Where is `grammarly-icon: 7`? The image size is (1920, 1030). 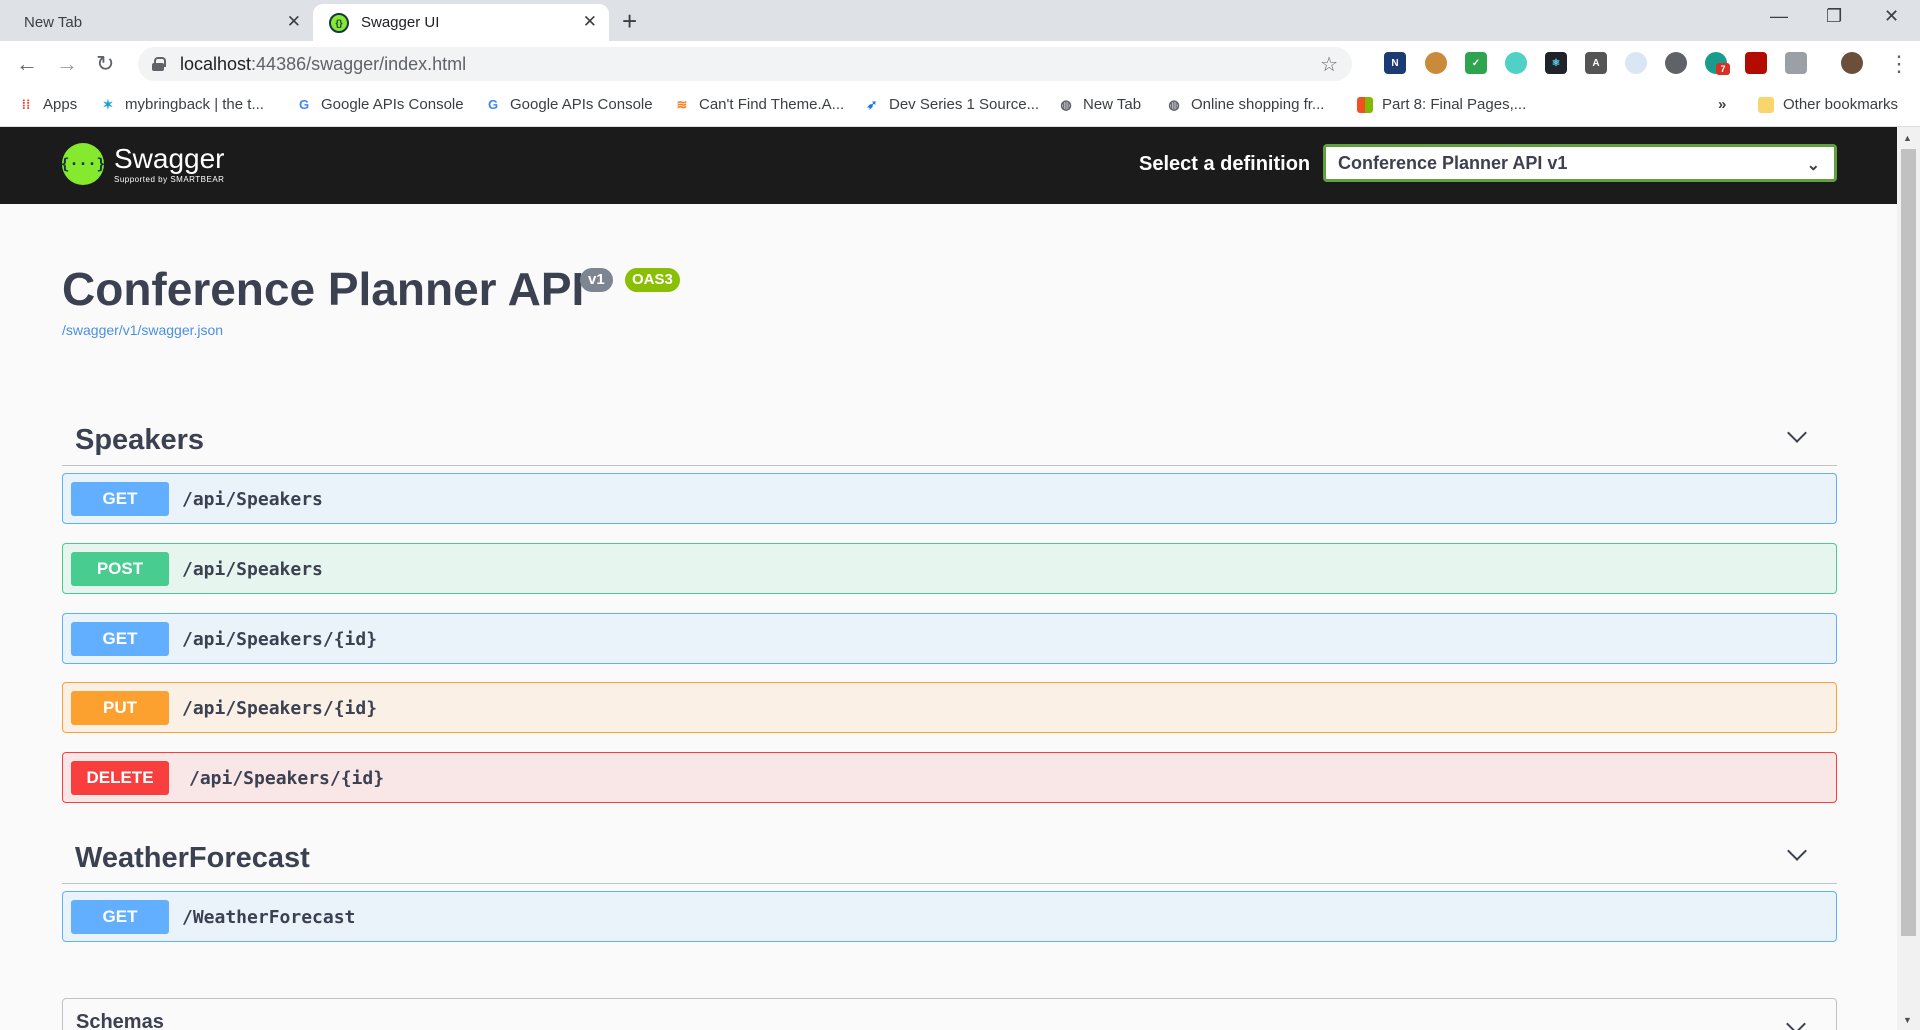
grammarly-icon: 7 is located at coordinates (1717, 63).